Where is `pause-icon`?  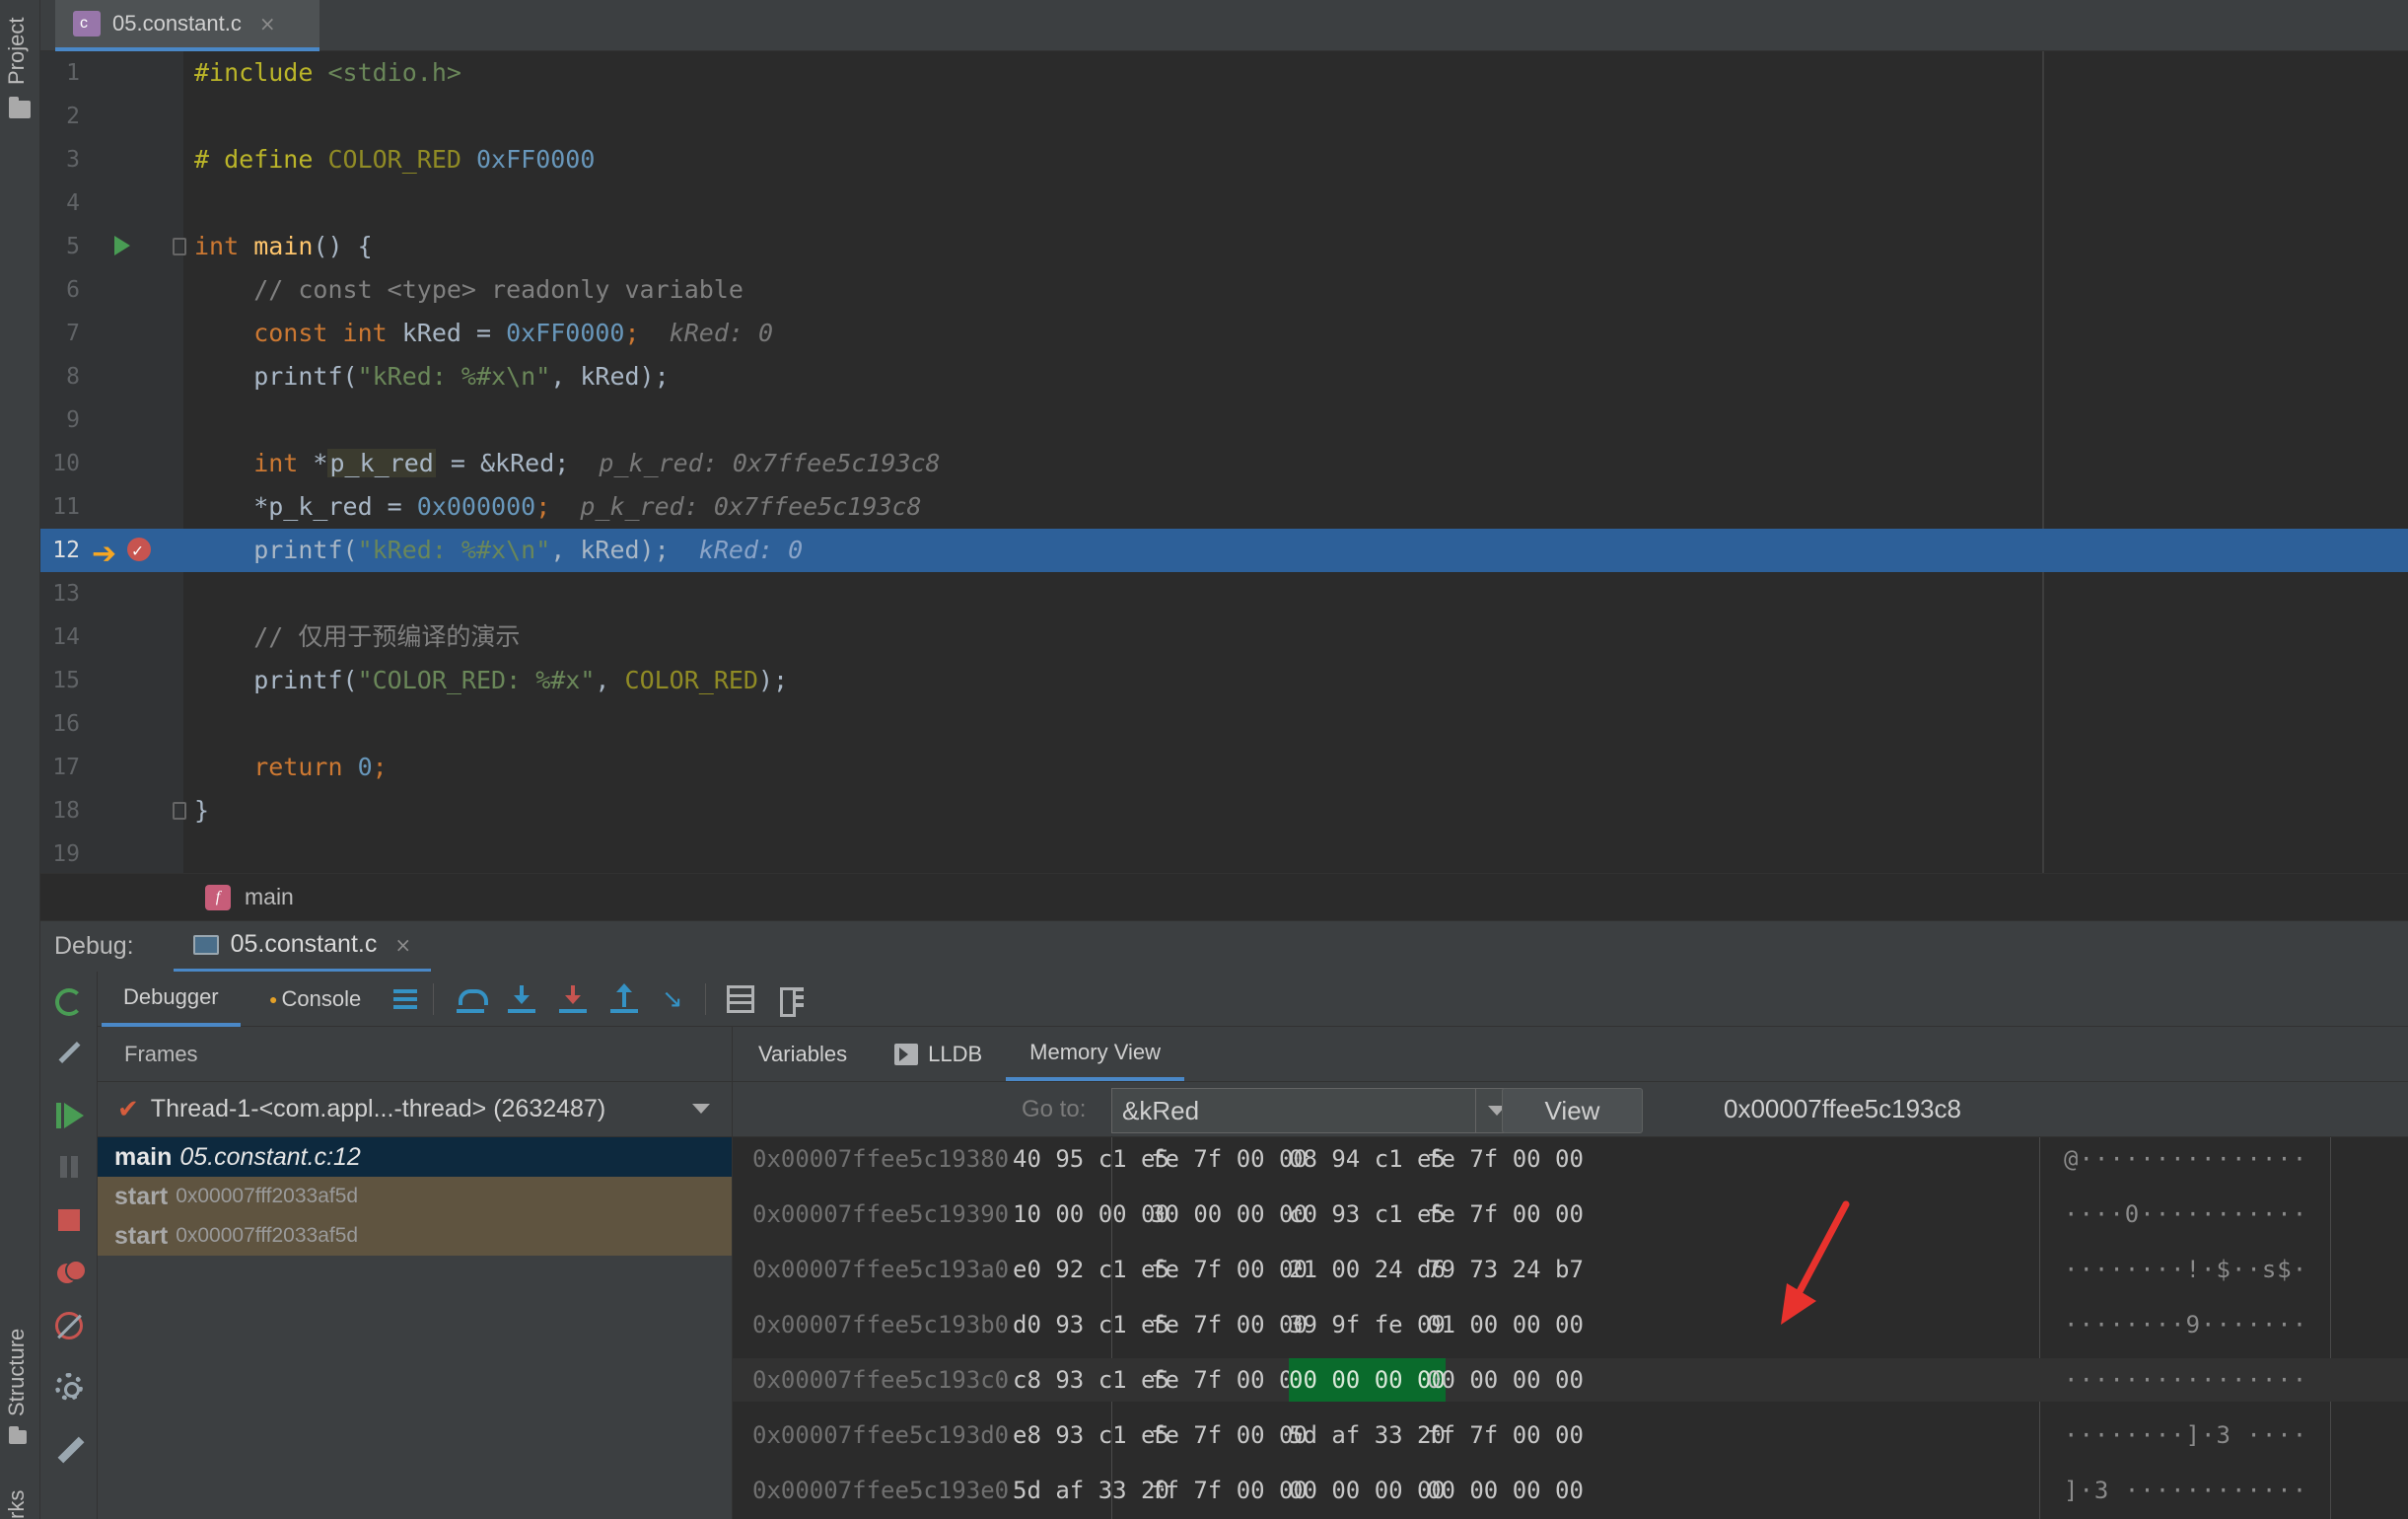
pause-icon is located at coordinates (69, 1168).